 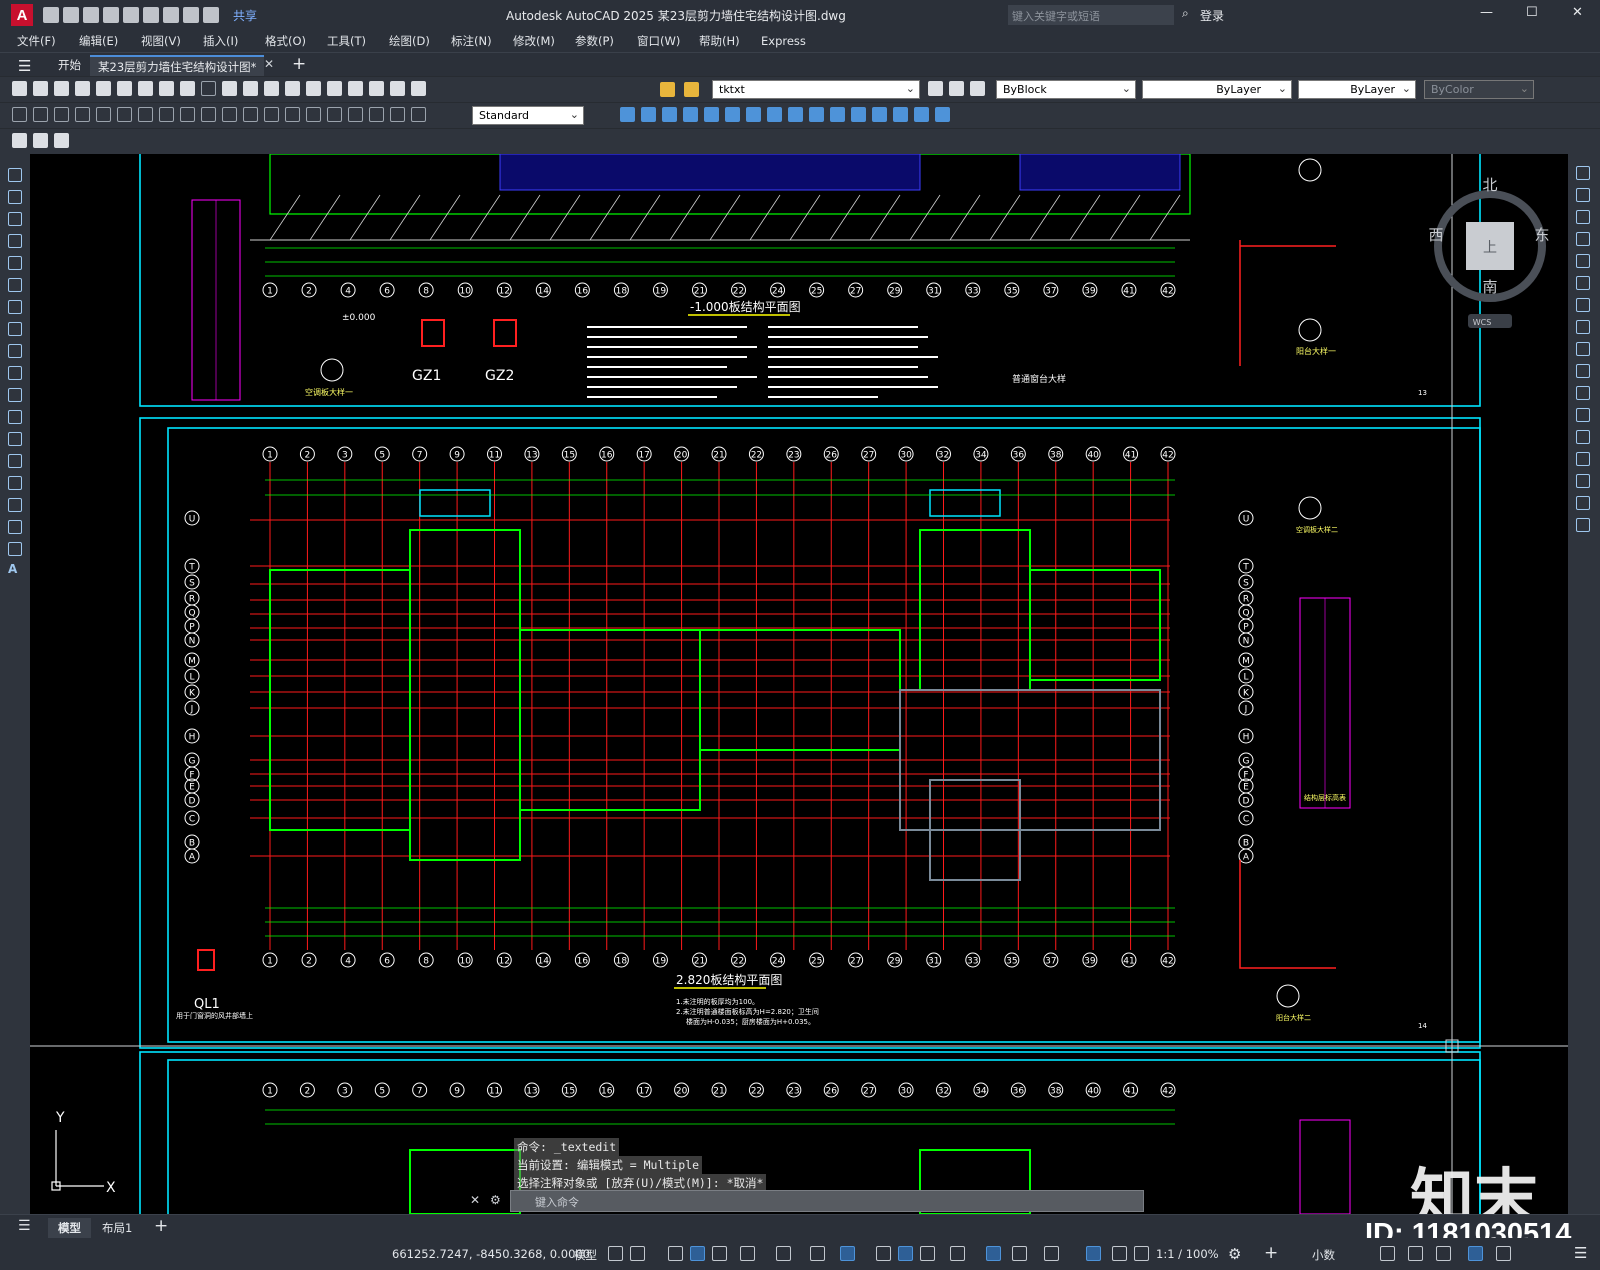 I want to click on blend-side-icon, so click(x=1583, y=503).